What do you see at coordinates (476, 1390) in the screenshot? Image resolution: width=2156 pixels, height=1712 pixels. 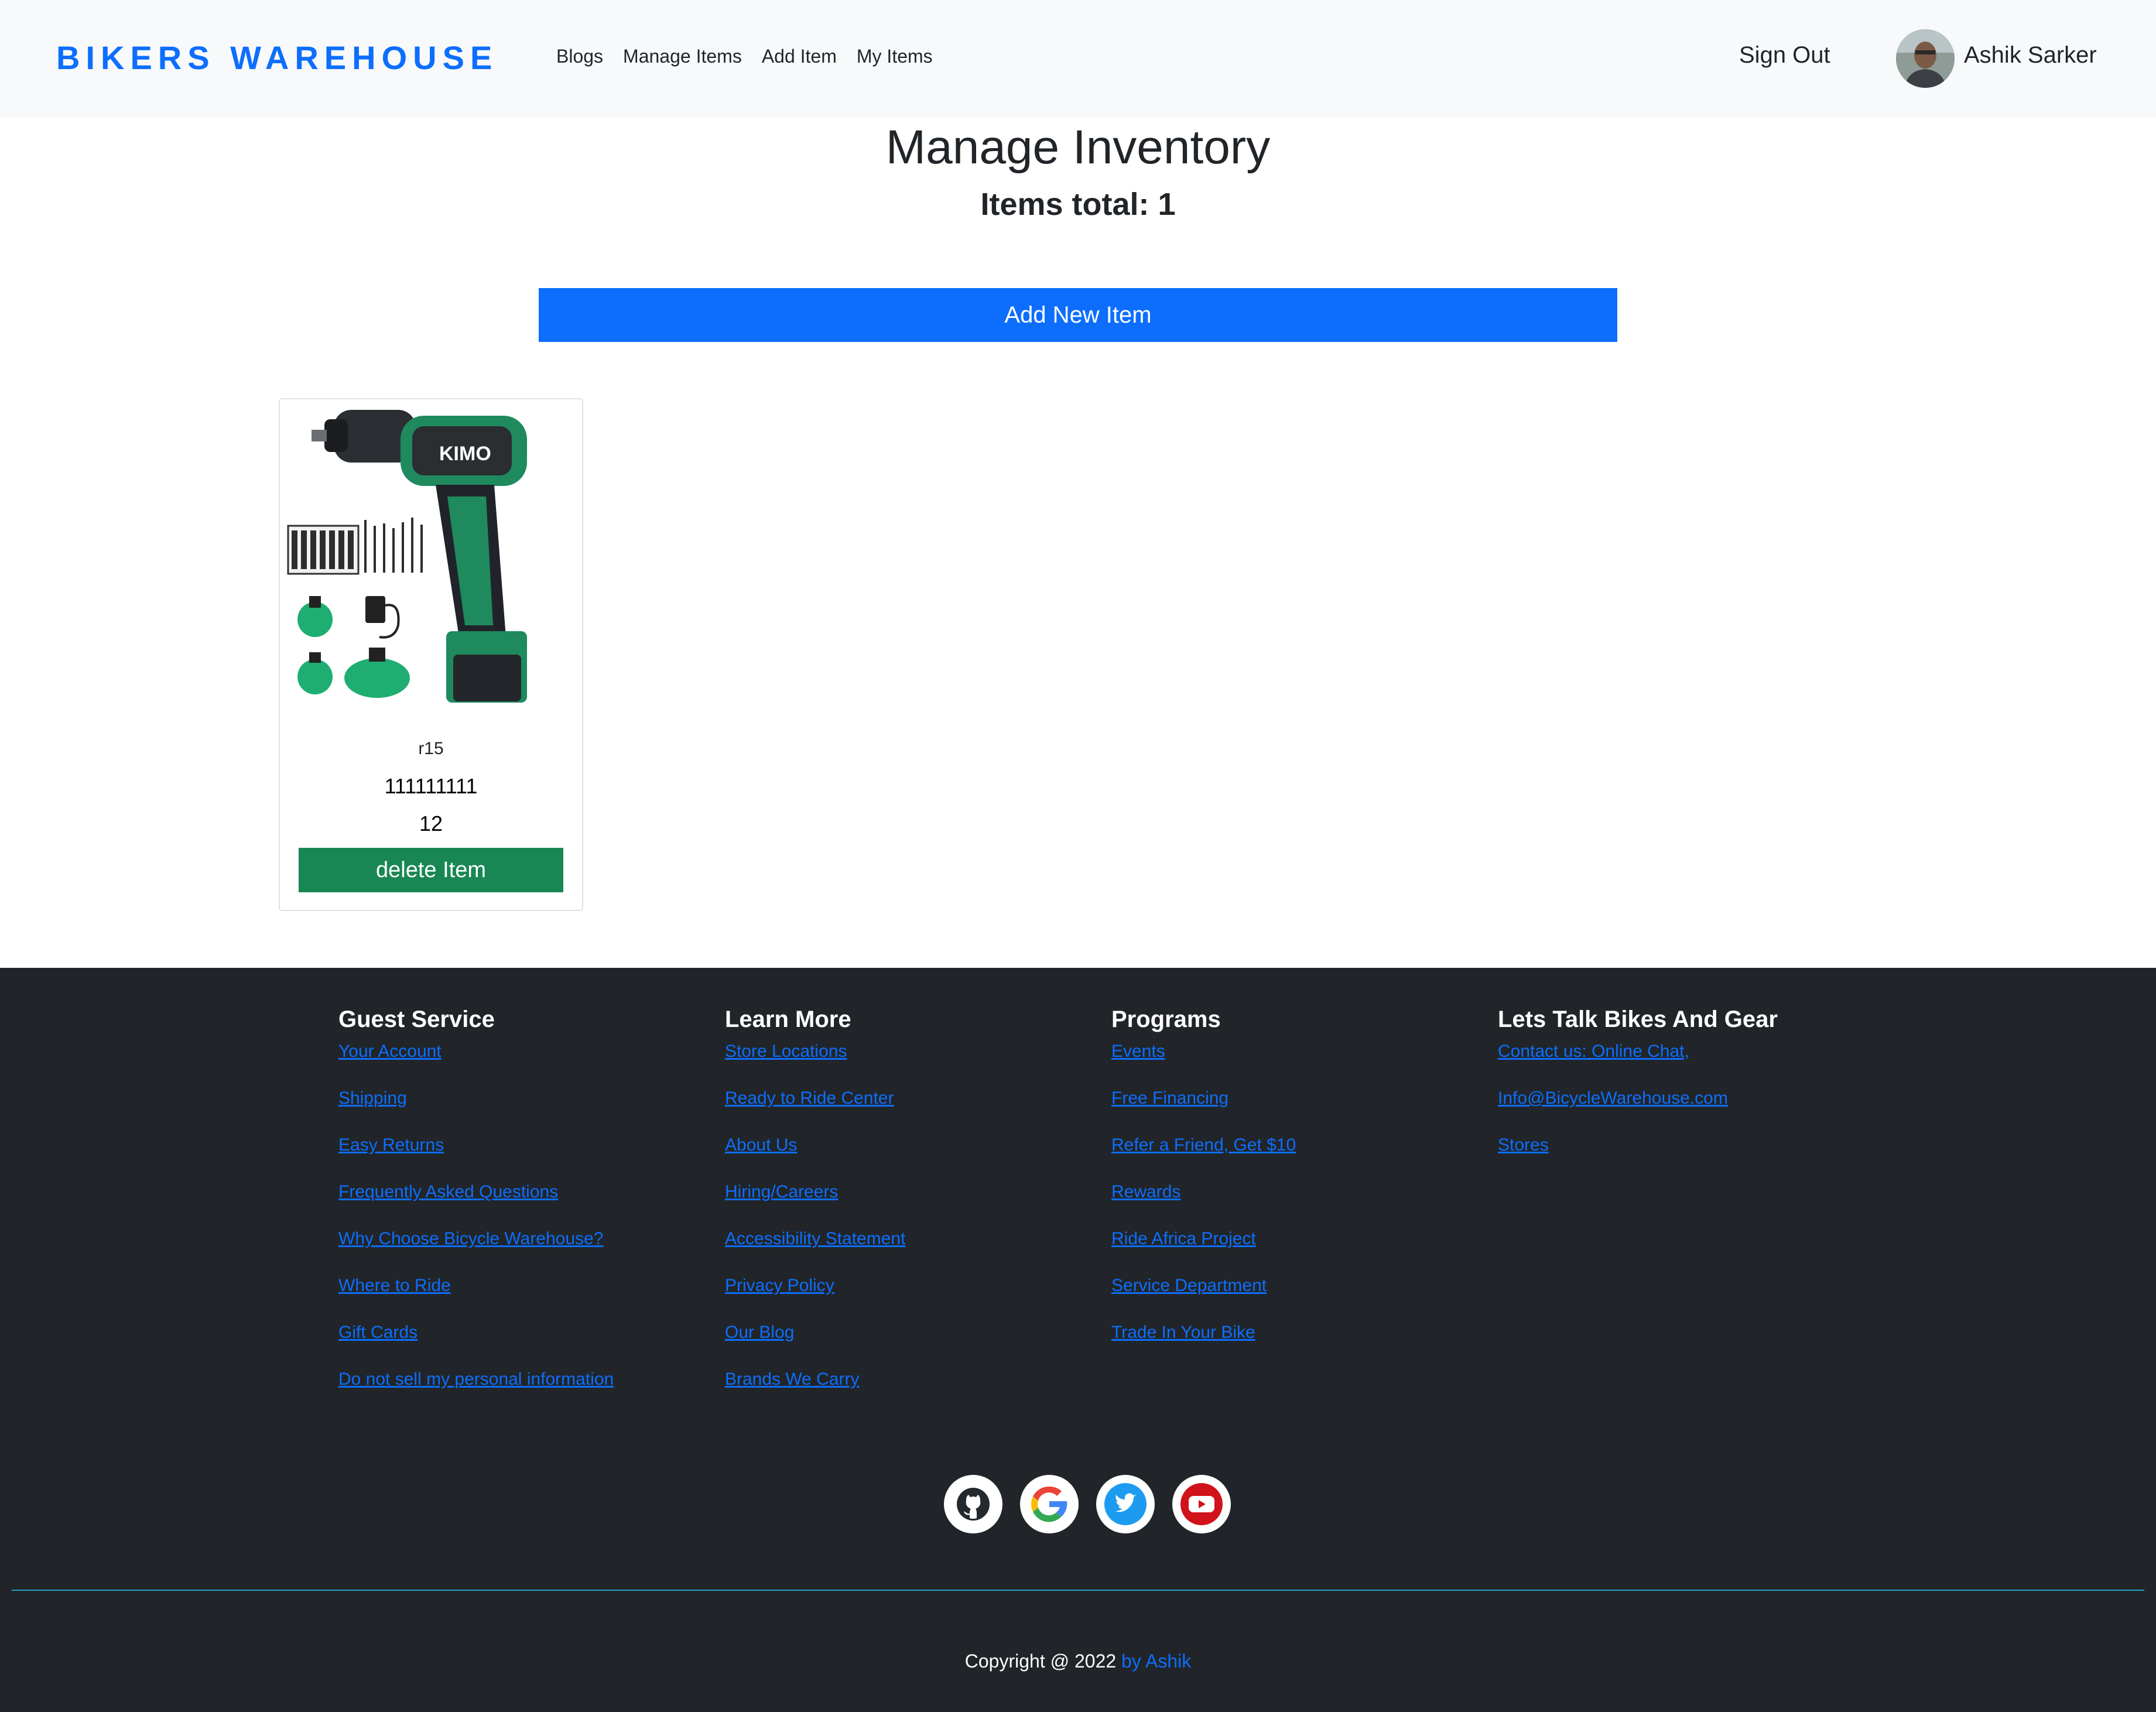 I see `footer-link: Do not sell my personal information` at bounding box center [476, 1390].